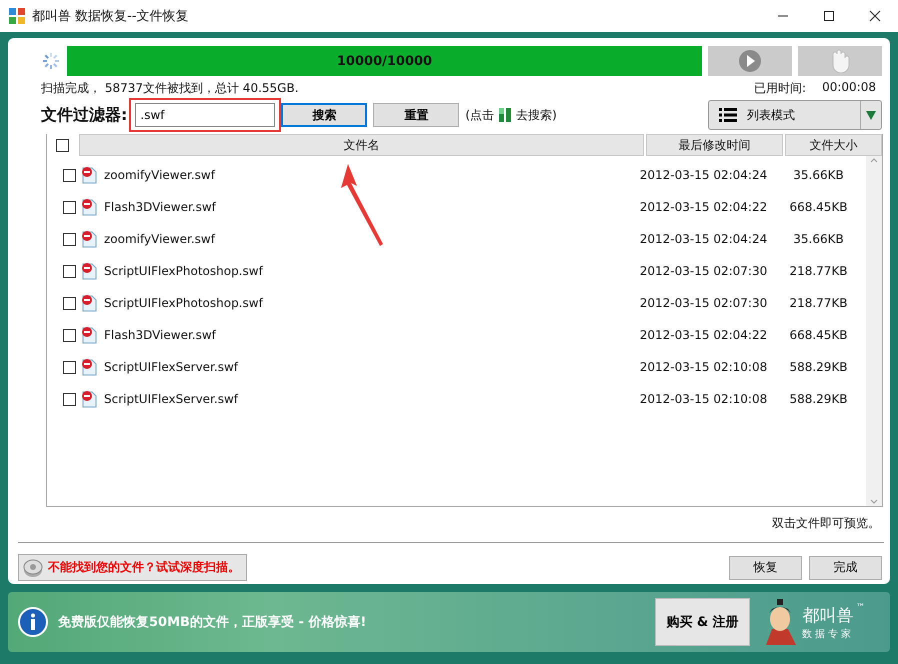  Describe the element at coordinates (324, 115) in the screenshot. I see `search-button: 搜索` at that location.